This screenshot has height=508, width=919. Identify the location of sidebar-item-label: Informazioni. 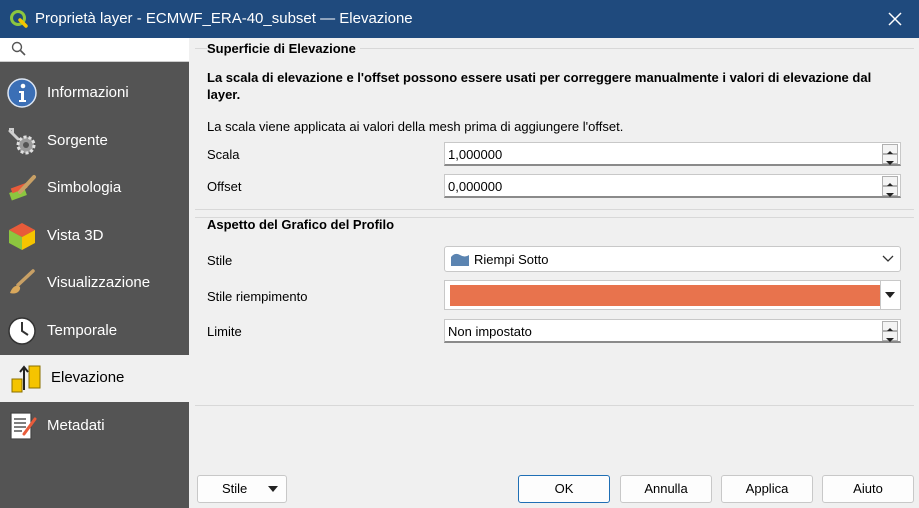
(88, 92).